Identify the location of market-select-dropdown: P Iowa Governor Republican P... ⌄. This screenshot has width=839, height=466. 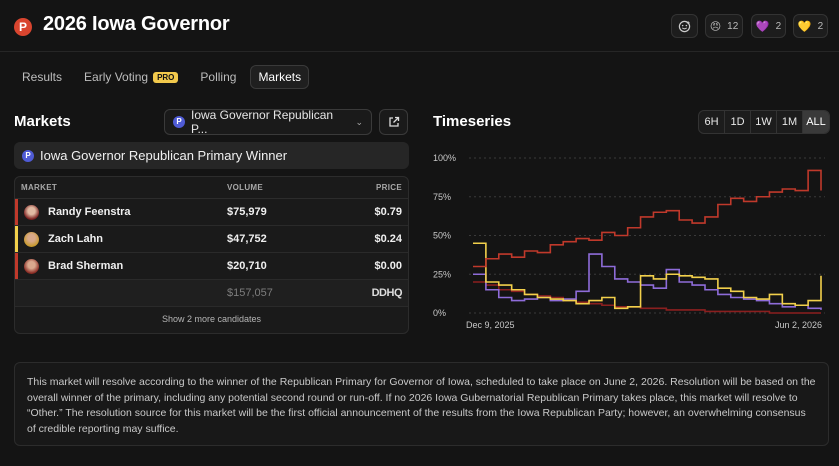
(268, 122).